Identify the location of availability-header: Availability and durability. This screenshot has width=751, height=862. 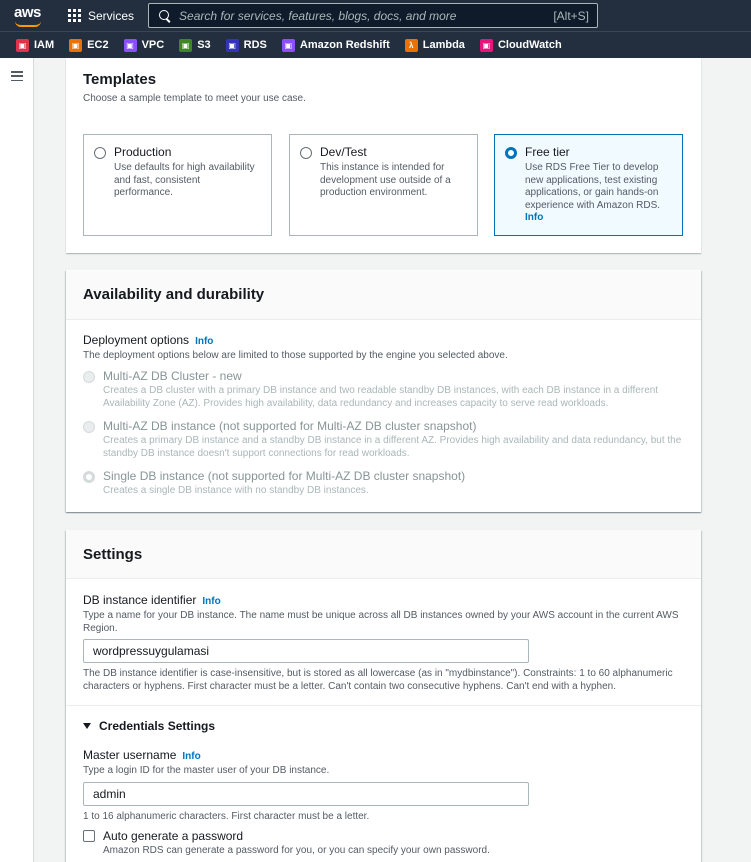
(383, 295).